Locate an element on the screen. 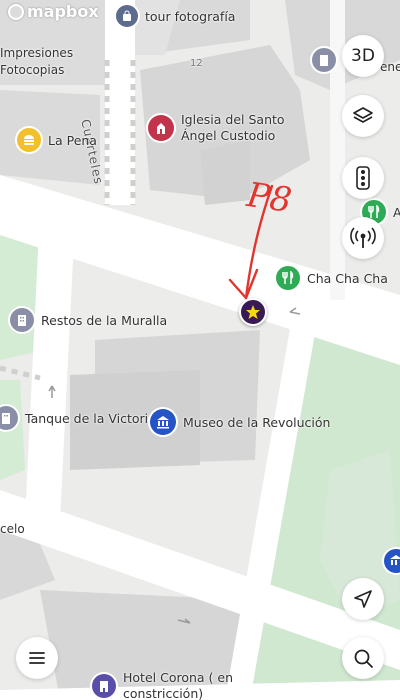  street-label-edge: celo is located at coordinates (12, 529).